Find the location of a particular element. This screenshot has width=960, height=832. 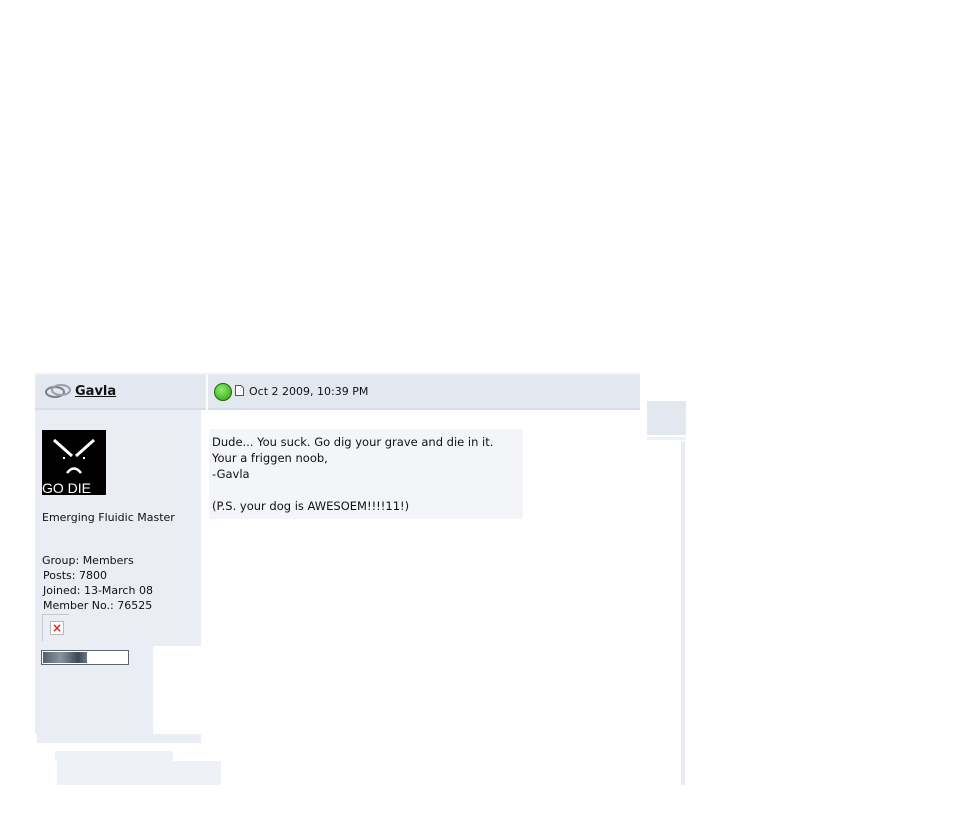

post-body-line: -Gavla is located at coordinates (231, 474).